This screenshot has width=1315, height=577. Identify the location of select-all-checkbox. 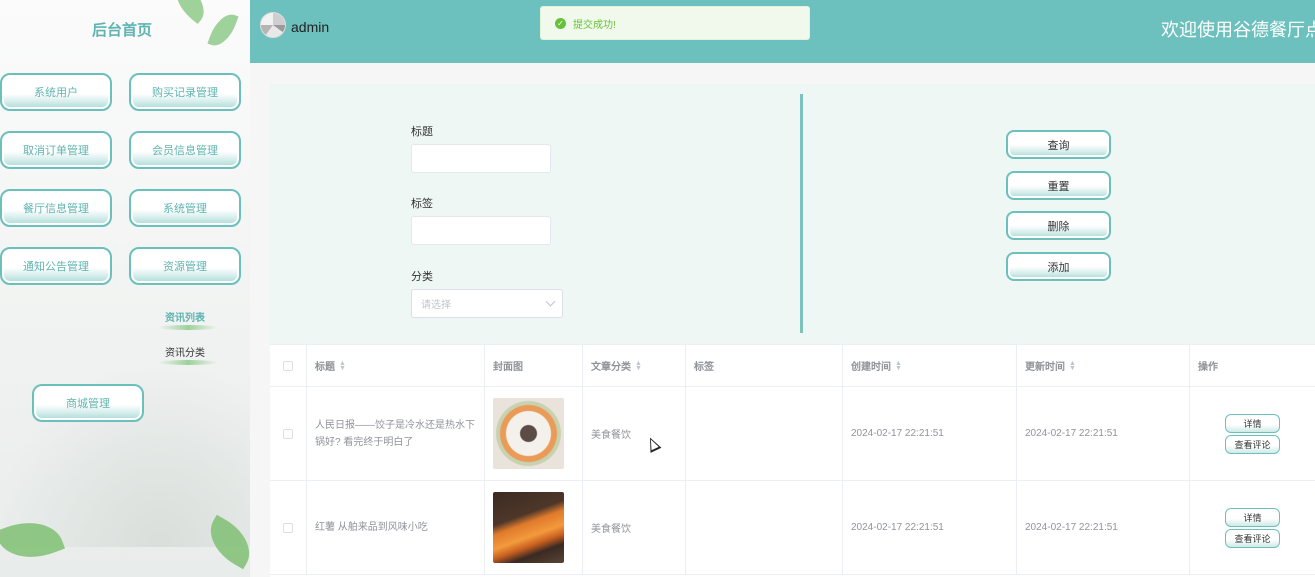
(288, 365).